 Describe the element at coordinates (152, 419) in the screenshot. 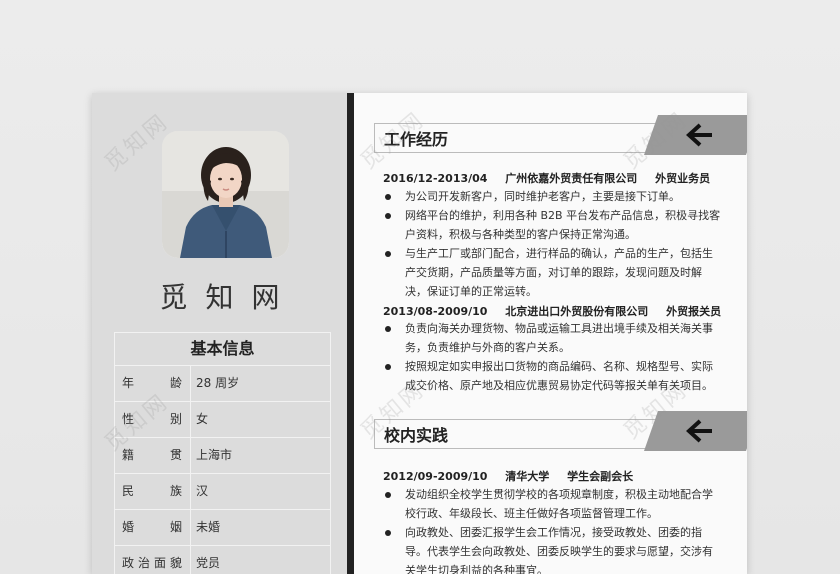

I see `info-key: 性别` at that location.